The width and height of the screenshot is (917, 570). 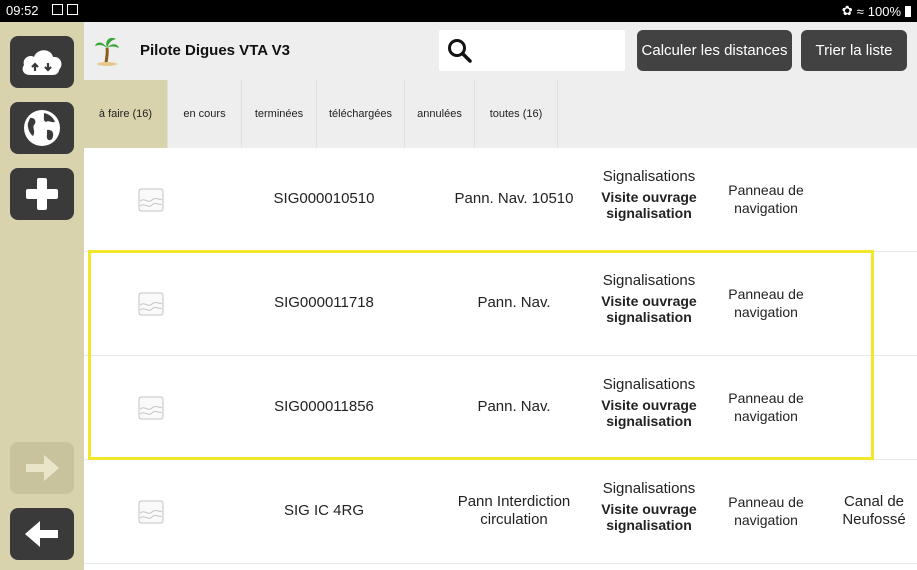 I want to click on item-canal: Canal de Neufossé, so click(x=874, y=510).